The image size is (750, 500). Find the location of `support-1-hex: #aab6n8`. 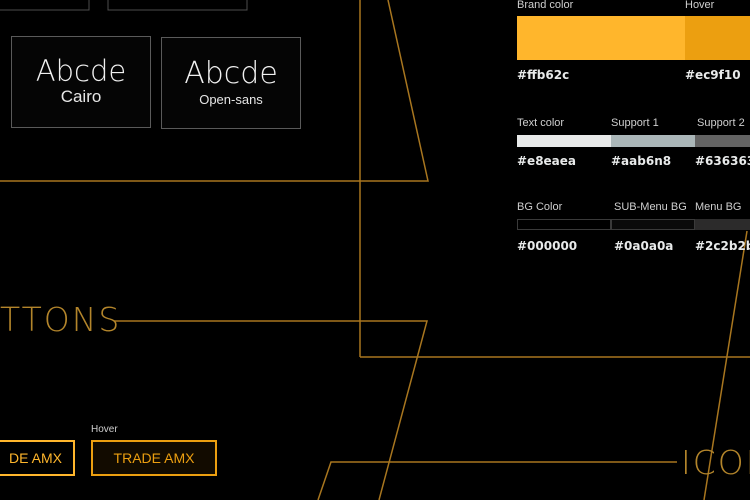

support-1-hex: #aab6n8 is located at coordinates (641, 161).